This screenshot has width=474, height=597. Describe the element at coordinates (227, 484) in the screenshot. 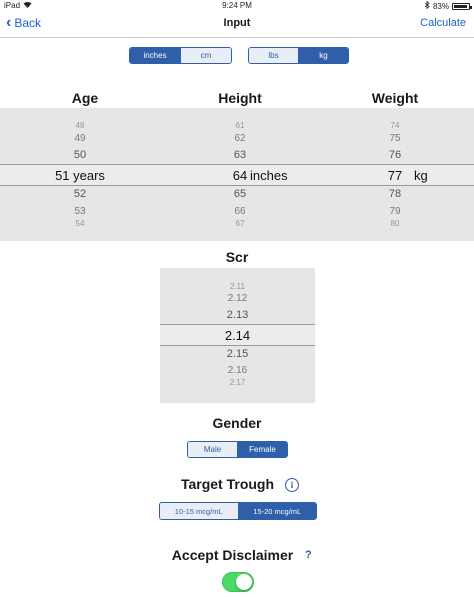

I see `target-trough-heading: Target Trough` at that location.